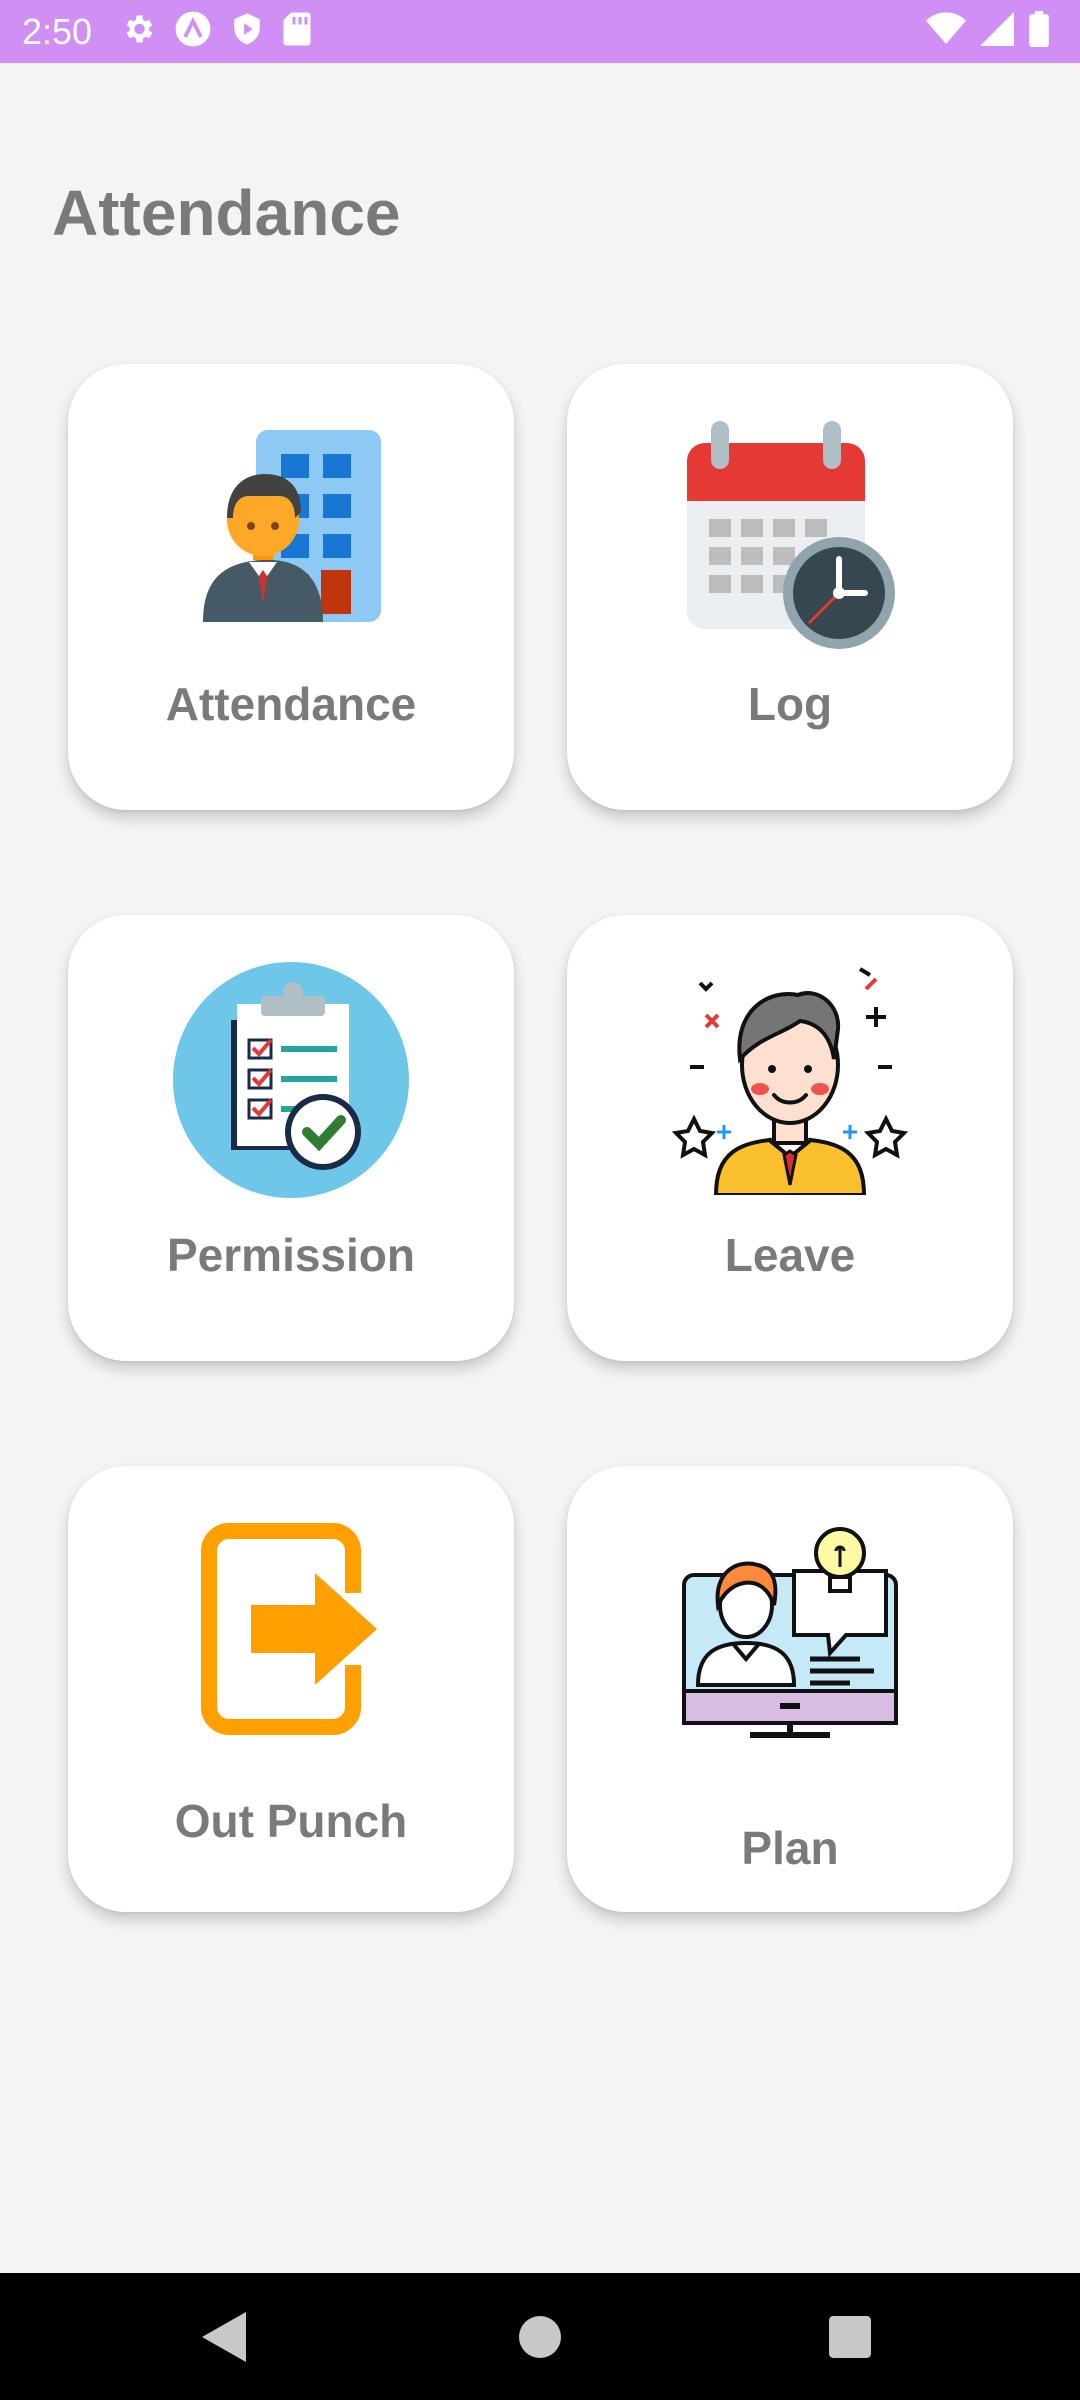 The width and height of the screenshot is (1080, 2400). I want to click on clipboard-check-icon, so click(291, 1080).